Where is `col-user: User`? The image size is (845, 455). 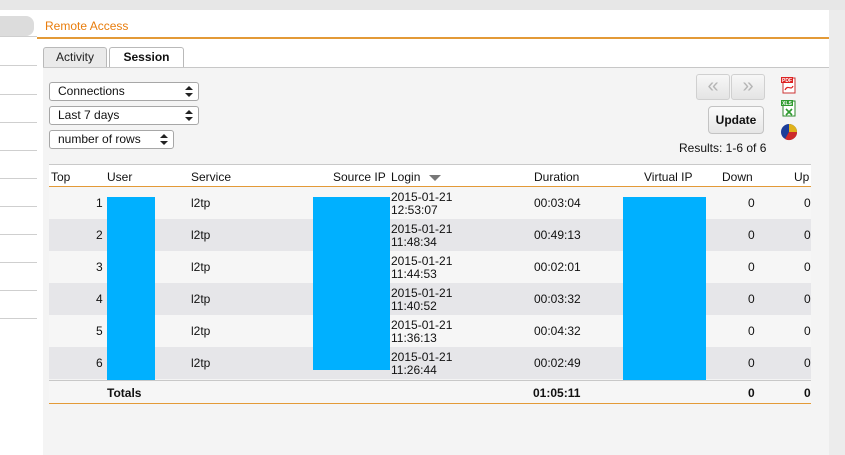 col-user: User is located at coordinates (119, 177).